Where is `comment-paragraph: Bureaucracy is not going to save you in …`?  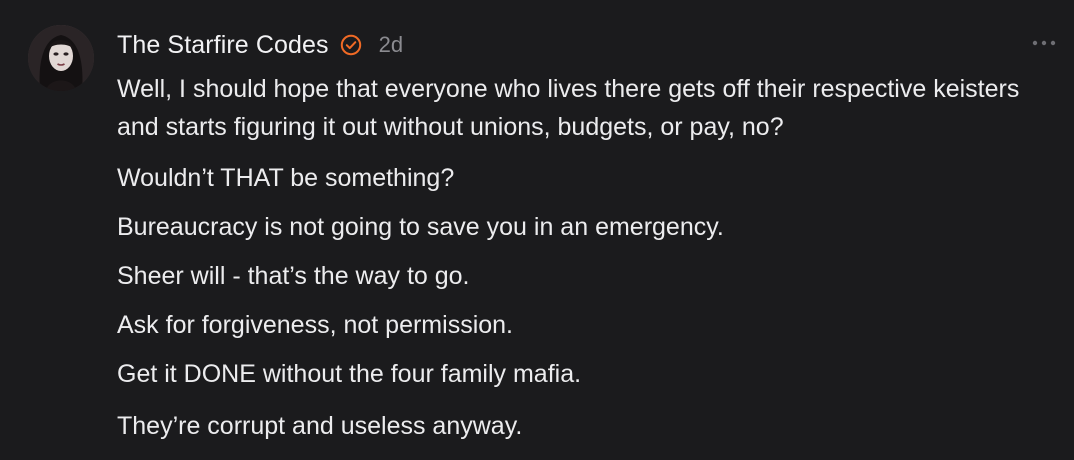 comment-paragraph: Bureaucracy is not going to save you in … is located at coordinates (420, 227).